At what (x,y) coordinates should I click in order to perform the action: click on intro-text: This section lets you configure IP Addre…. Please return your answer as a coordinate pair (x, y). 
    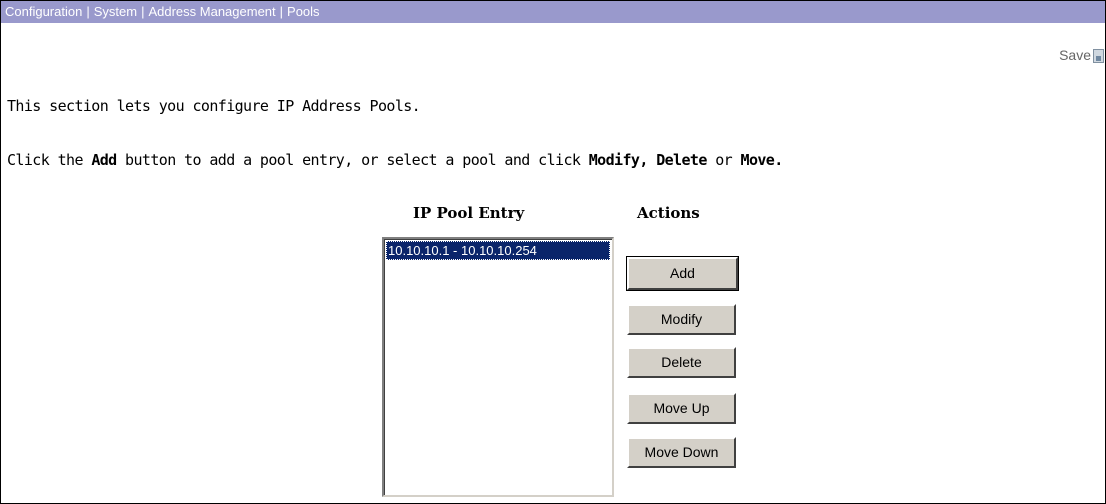
    Looking at the image, I should click on (214, 106).